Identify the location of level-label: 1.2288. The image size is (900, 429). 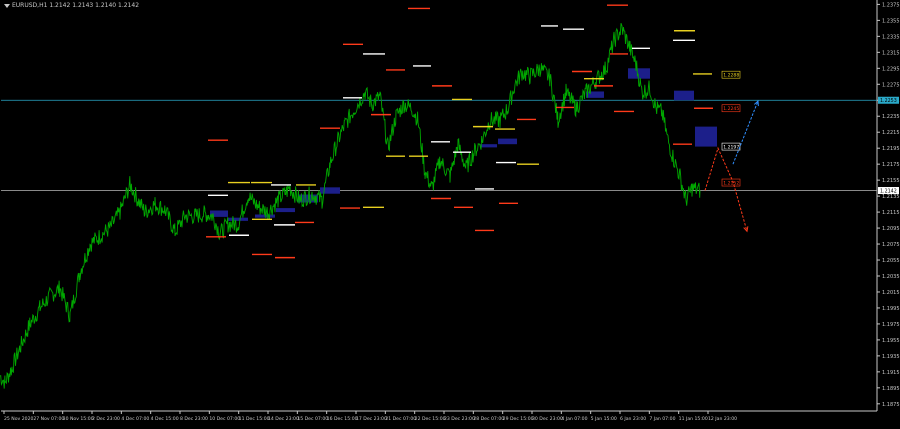
(731, 74).